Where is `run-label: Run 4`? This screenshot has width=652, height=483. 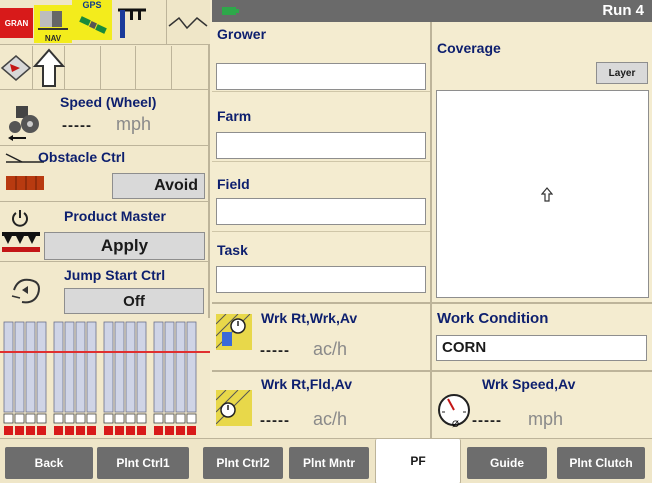
run-label: Run 4 is located at coordinates (623, 10).